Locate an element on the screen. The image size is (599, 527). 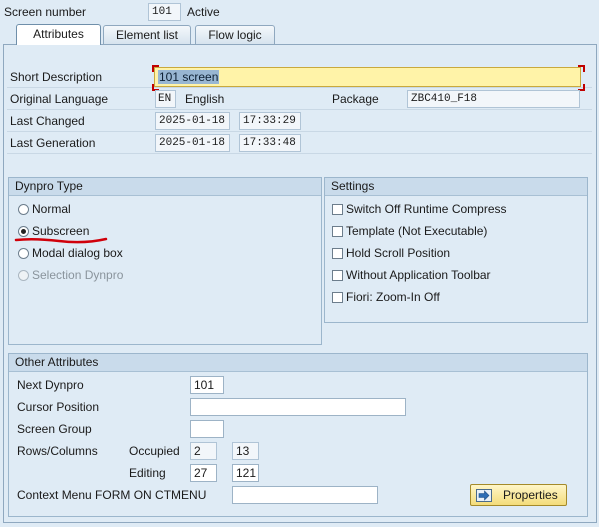
properties-button-label: Properties is located at coordinates (530, 495).